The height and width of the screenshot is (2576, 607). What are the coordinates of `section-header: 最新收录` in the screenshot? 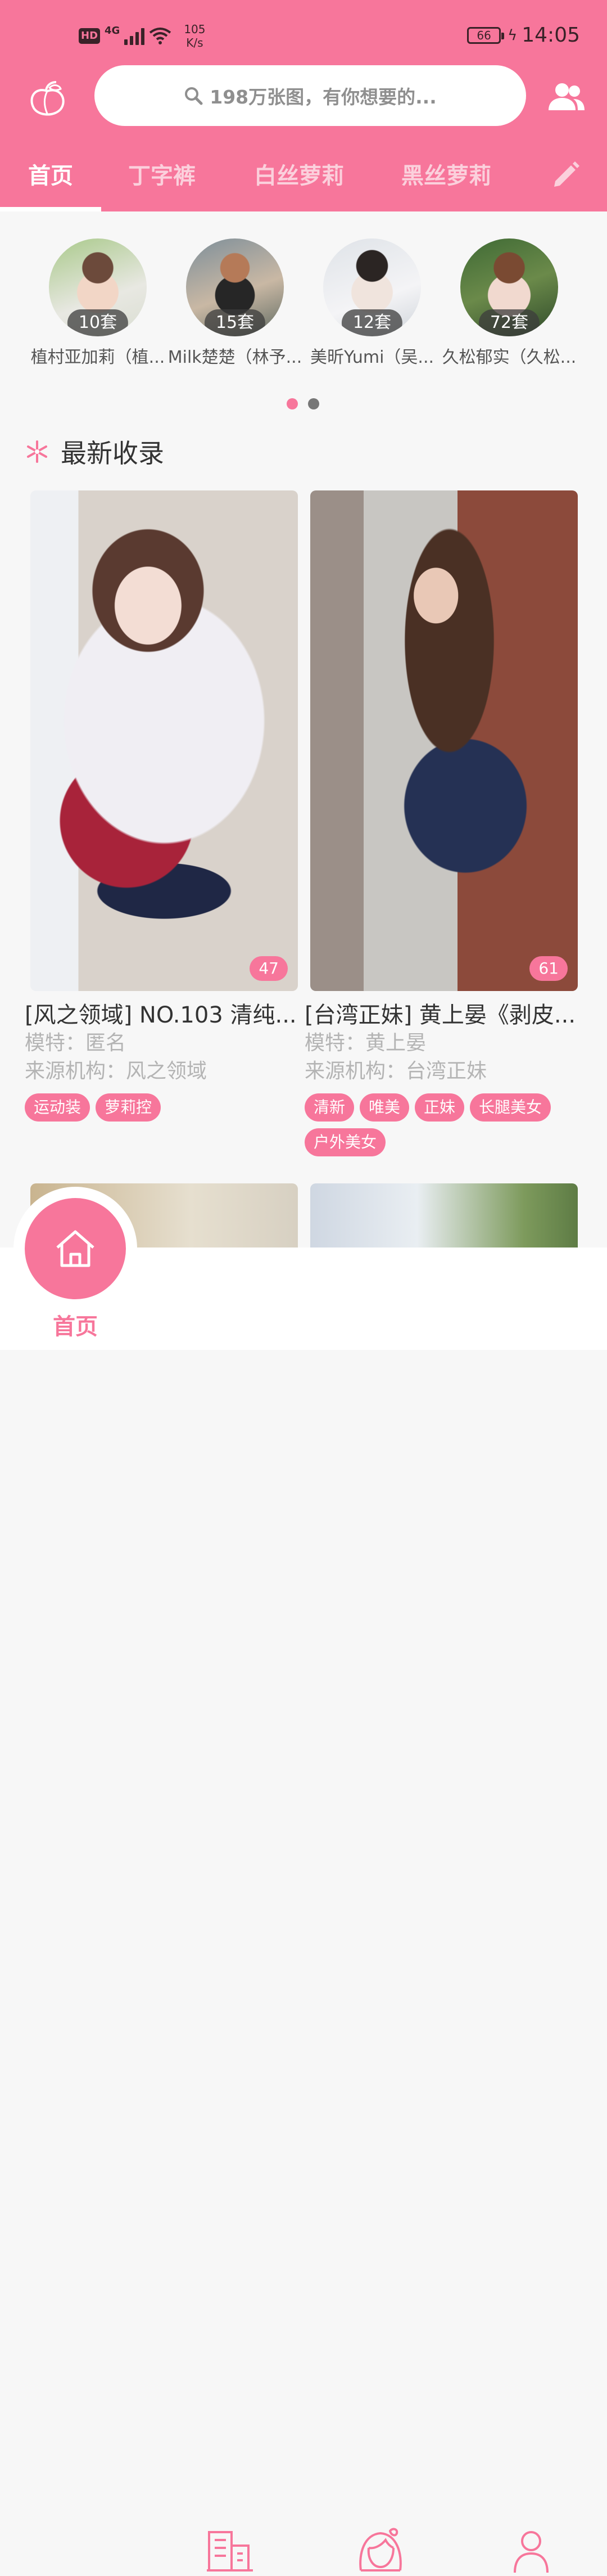 It's located at (95, 451).